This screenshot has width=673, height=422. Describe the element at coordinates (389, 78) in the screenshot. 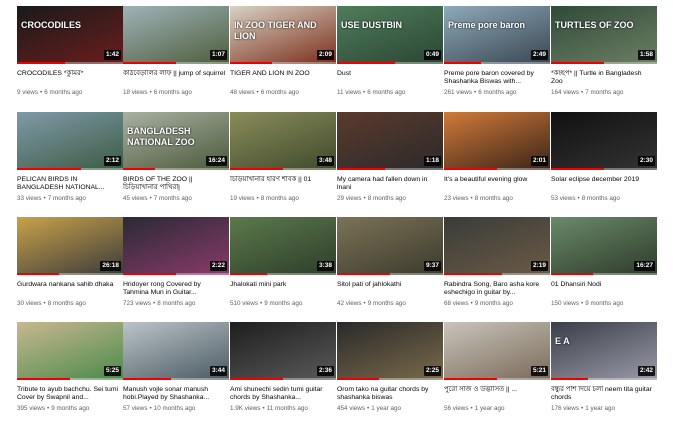

I see `video-title: Dust` at that location.